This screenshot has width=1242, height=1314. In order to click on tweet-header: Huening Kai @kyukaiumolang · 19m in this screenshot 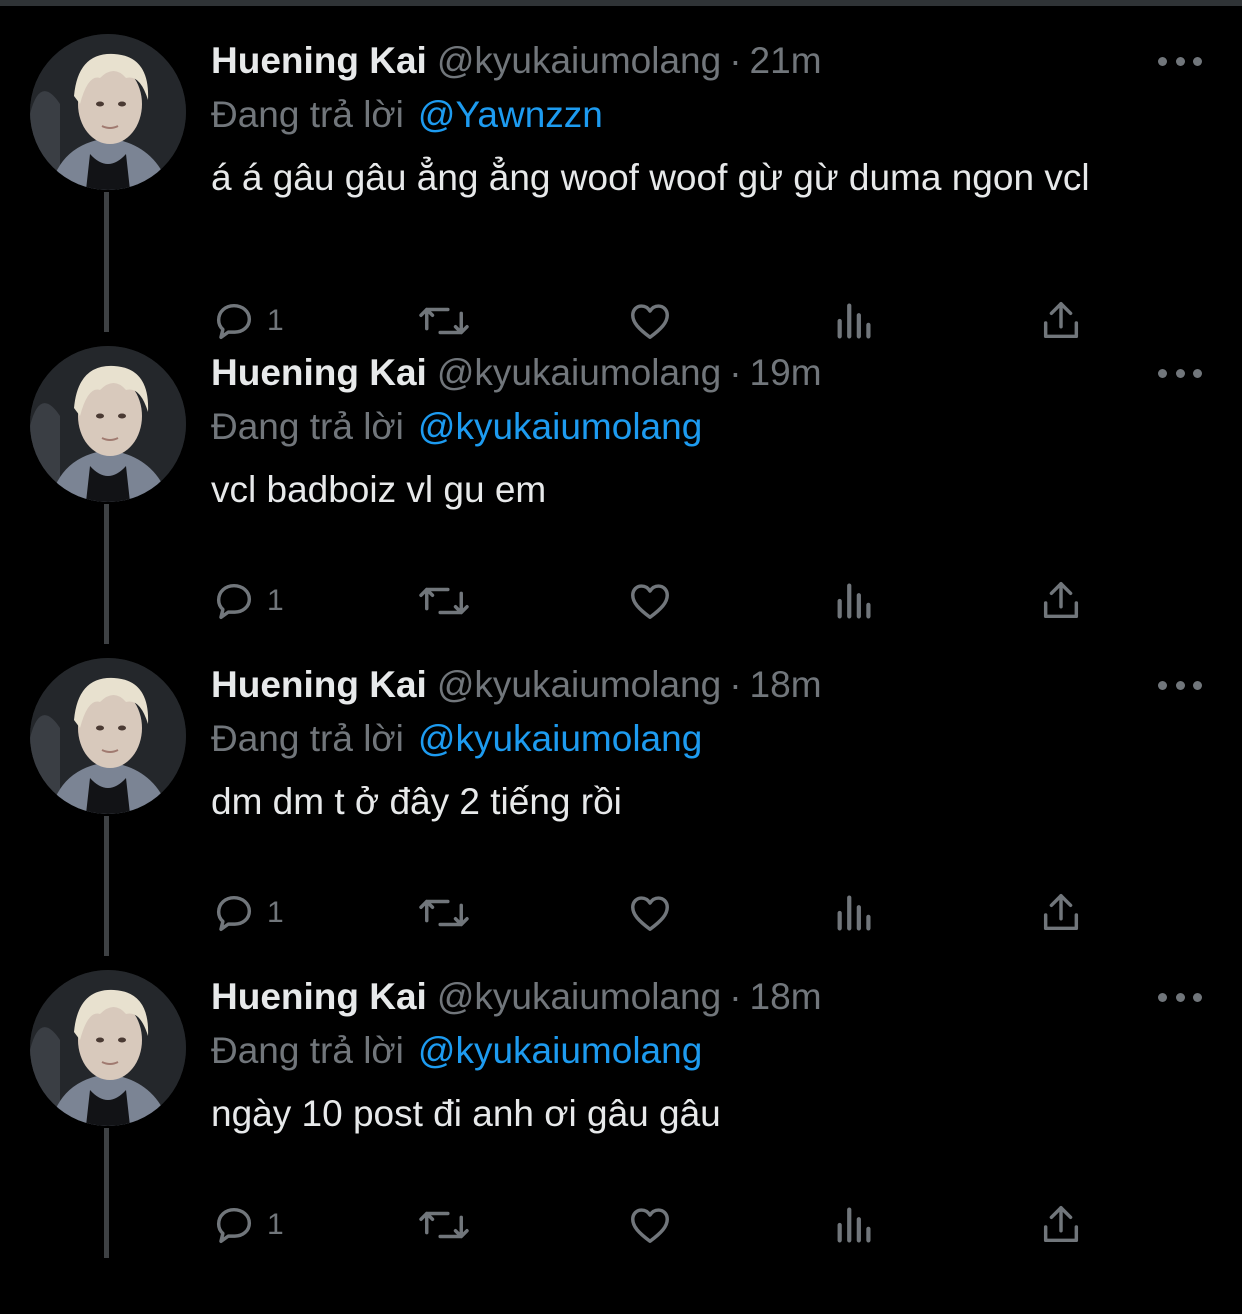, I will do `click(516, 373)`.